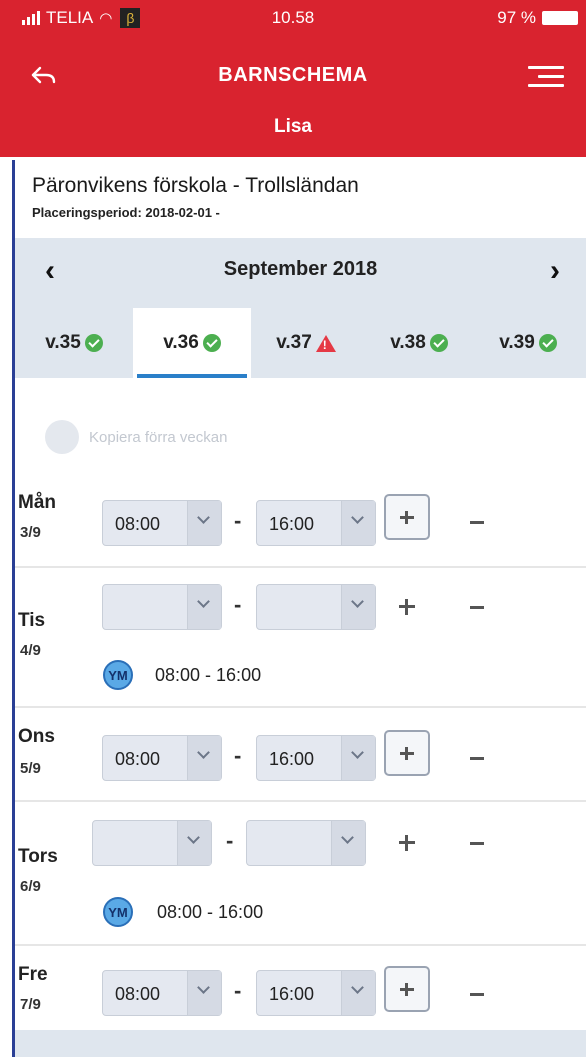  Describe the element at coordinates (408, 342) in the screenshot. I see `week-label: v.38` at that location.